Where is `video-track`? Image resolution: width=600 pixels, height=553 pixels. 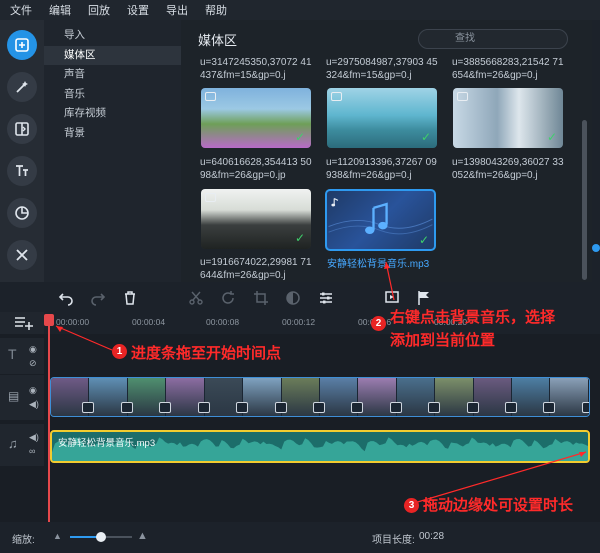
video-track is located at coordinates (320, 397).